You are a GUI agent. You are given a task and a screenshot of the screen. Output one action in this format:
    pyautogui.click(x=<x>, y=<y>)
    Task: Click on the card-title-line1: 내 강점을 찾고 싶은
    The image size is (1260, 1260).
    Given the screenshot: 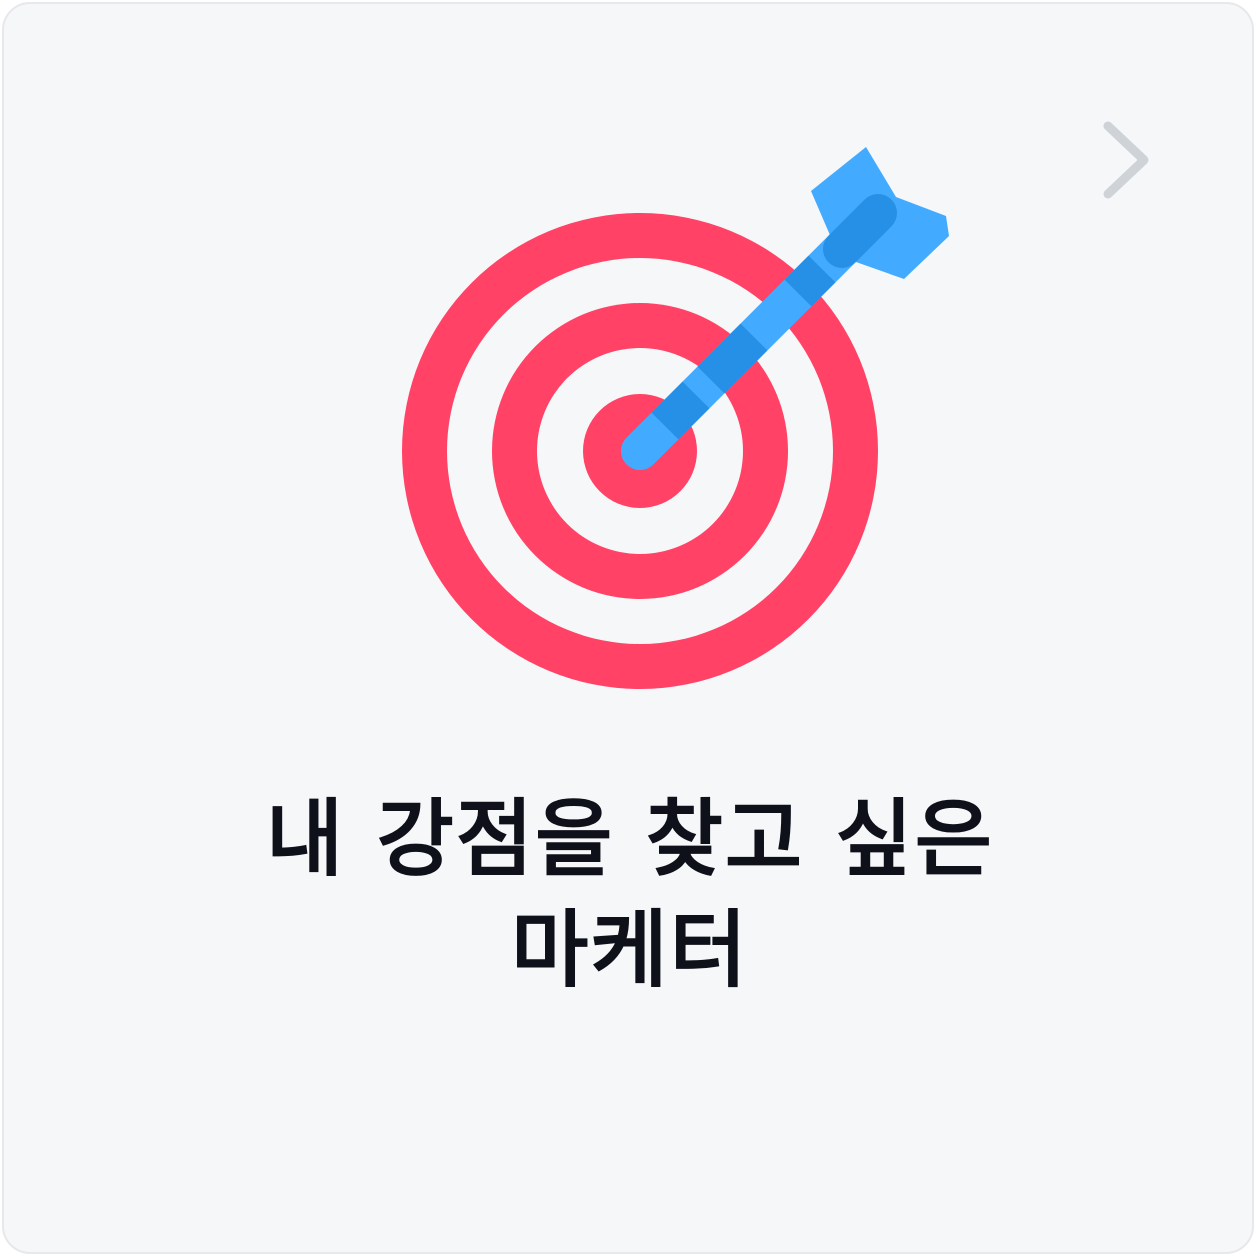 What is the action you would take?
    pyautogui.click(x=630, y=839)
    